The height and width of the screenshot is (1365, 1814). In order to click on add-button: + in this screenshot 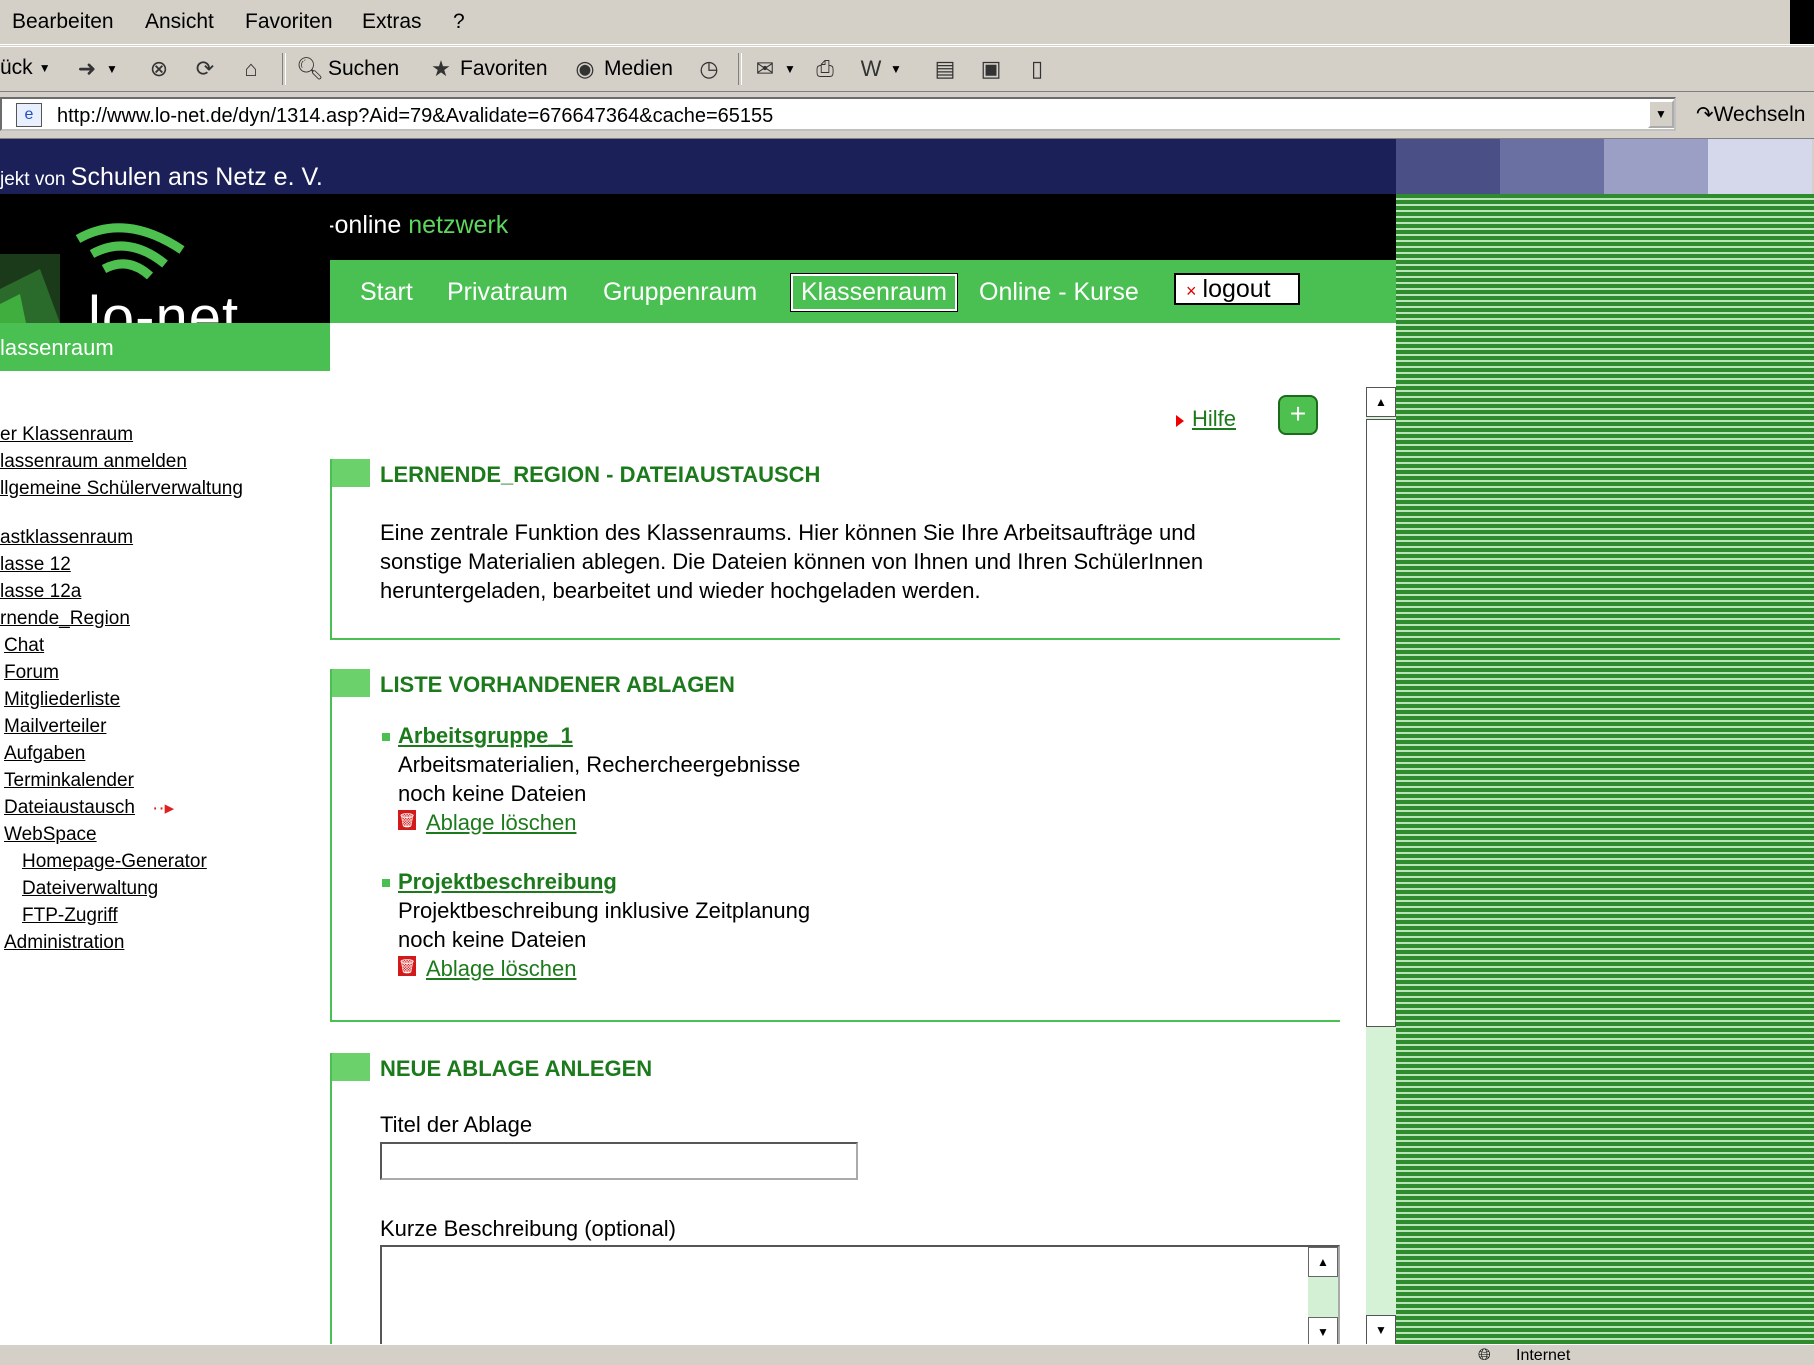, I will do `click(1298, 415)`.